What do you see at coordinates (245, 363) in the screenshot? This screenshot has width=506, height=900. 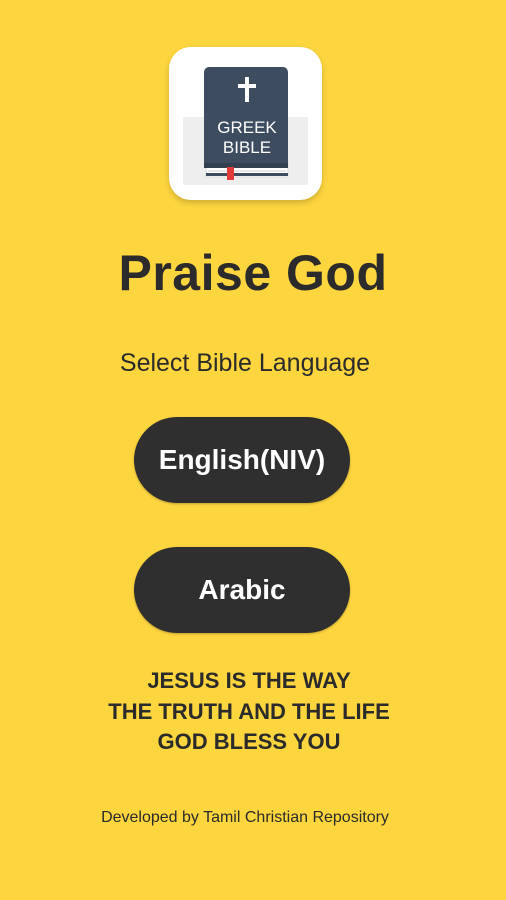 I see `select-language-label: Select Bible Language` at bounding box center [245, 363].